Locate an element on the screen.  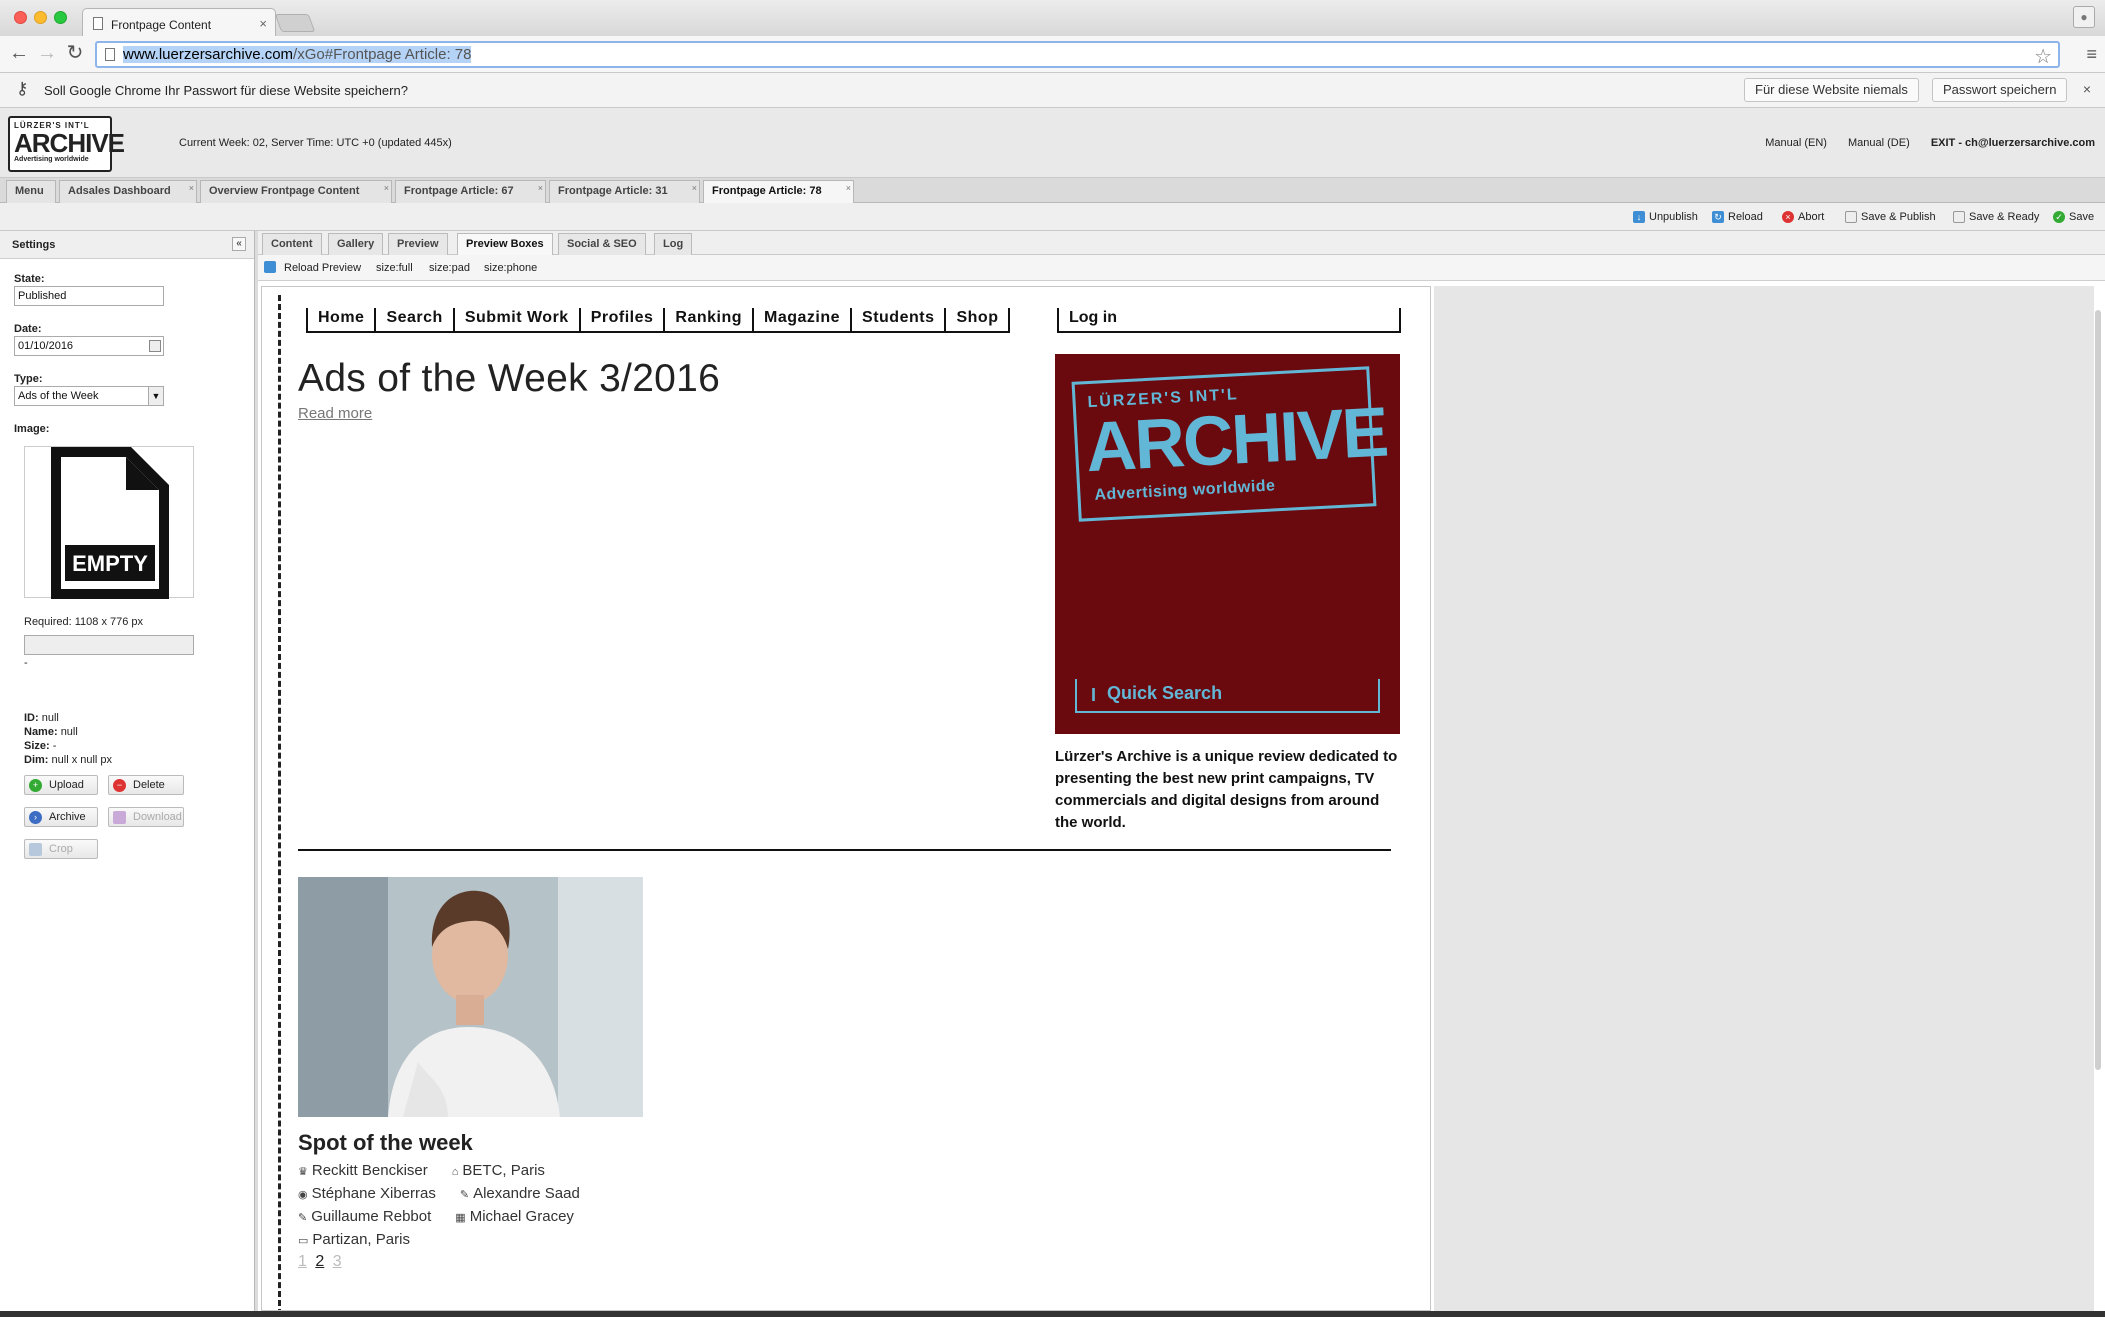
window-maximize-button is located at coordinates (60, 17).